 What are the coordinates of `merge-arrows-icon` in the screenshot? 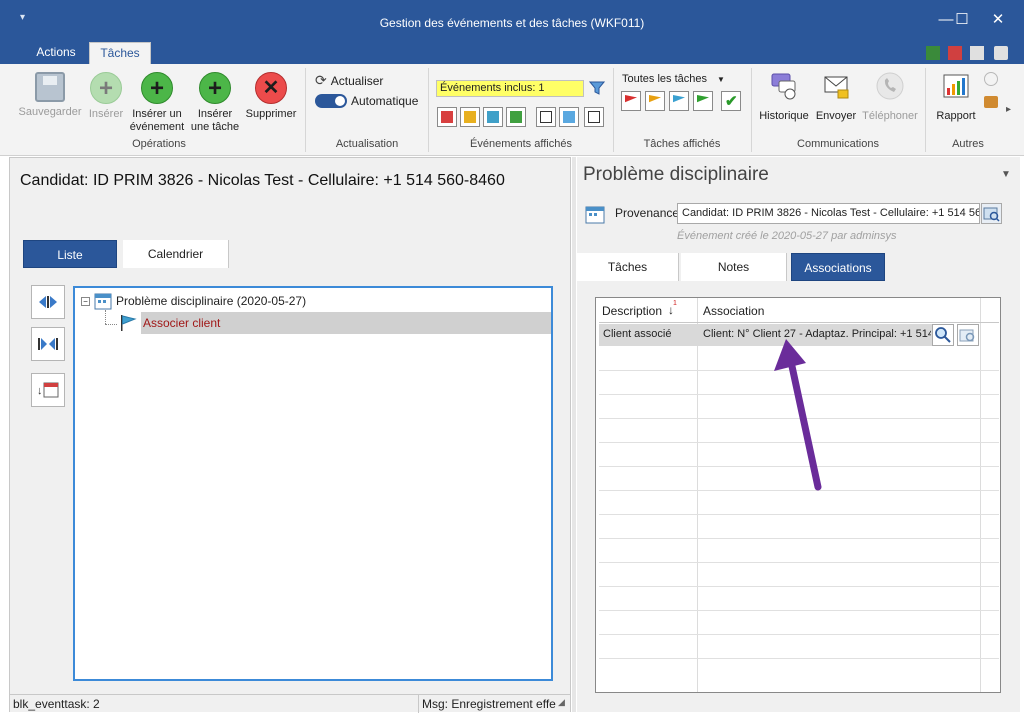 It's located at (48, 344).